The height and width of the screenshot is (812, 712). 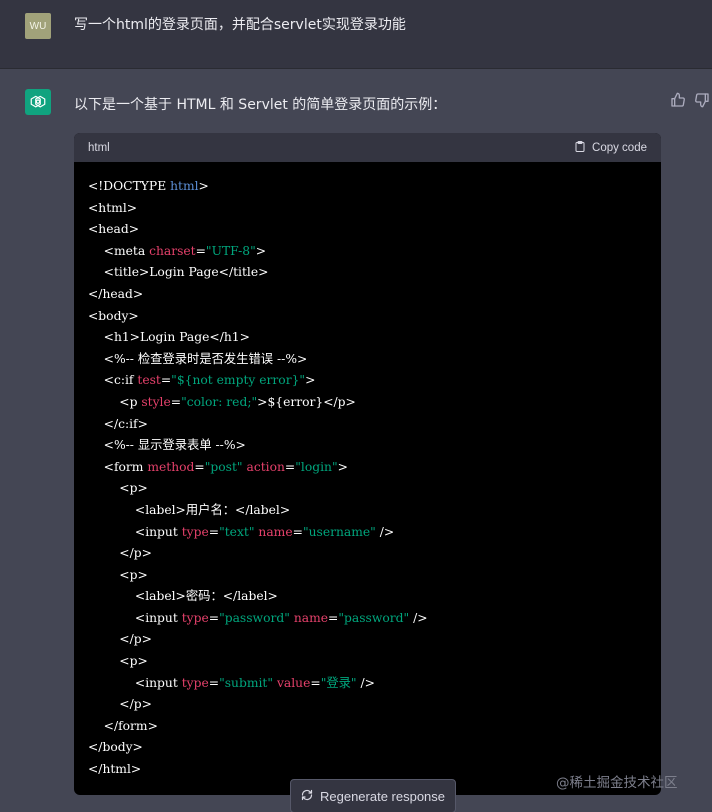 What do you see at coordinates (149, 380) in the screenshot?
I see `code-token: test` at bounding box center [149, 380].